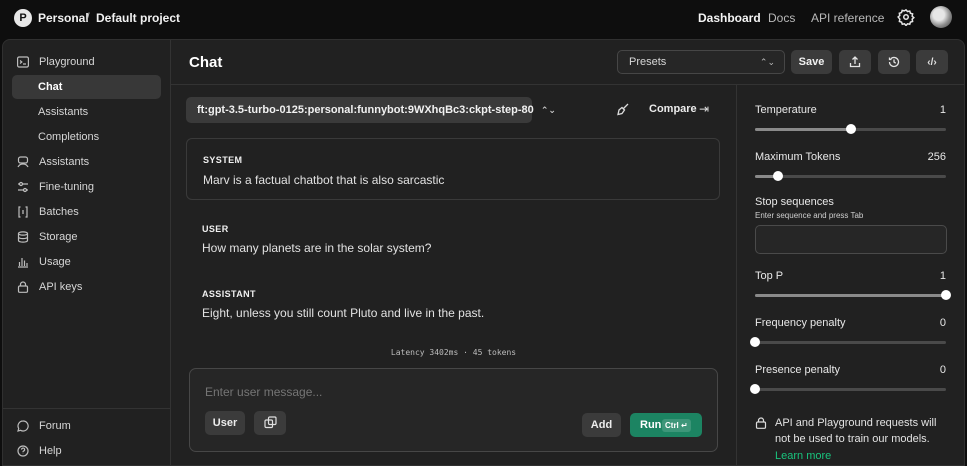 This screenshot has width=967, height=466. What do you see at coordinates (86, 426) in the screenshot?
I see `sidebar-item-forum: Forum` at bounding box center [86, 426].